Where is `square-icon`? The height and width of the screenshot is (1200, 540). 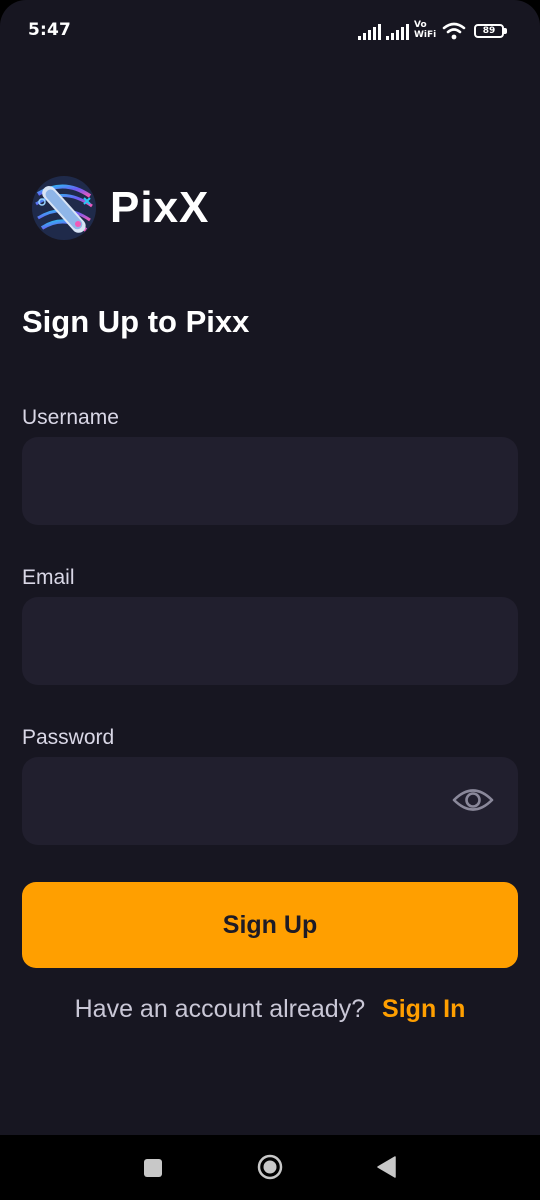
square-icon is located at coordinates (153, 1168).